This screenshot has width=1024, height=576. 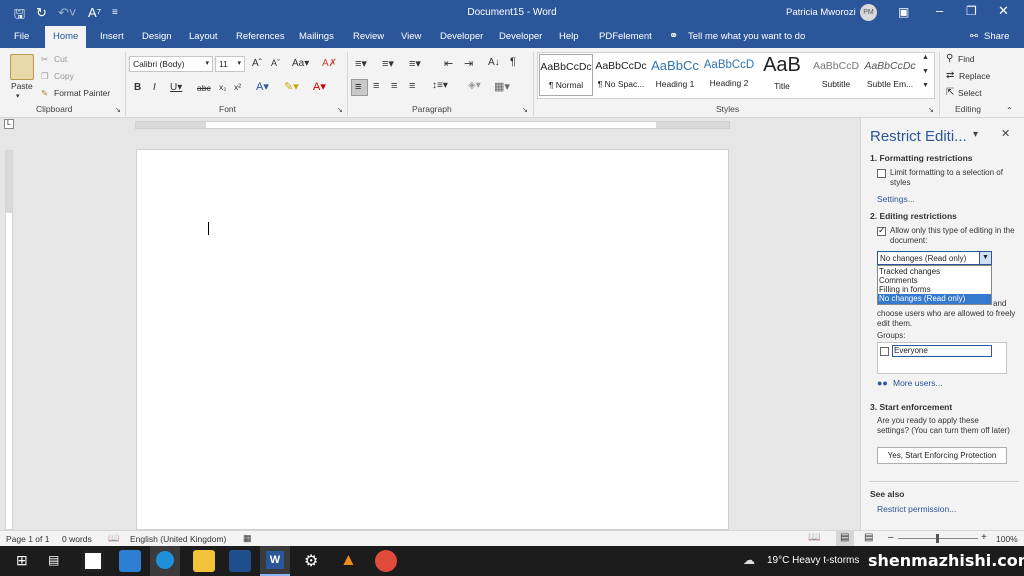 I want to click on edge-icon, so click(x=165, y=561).